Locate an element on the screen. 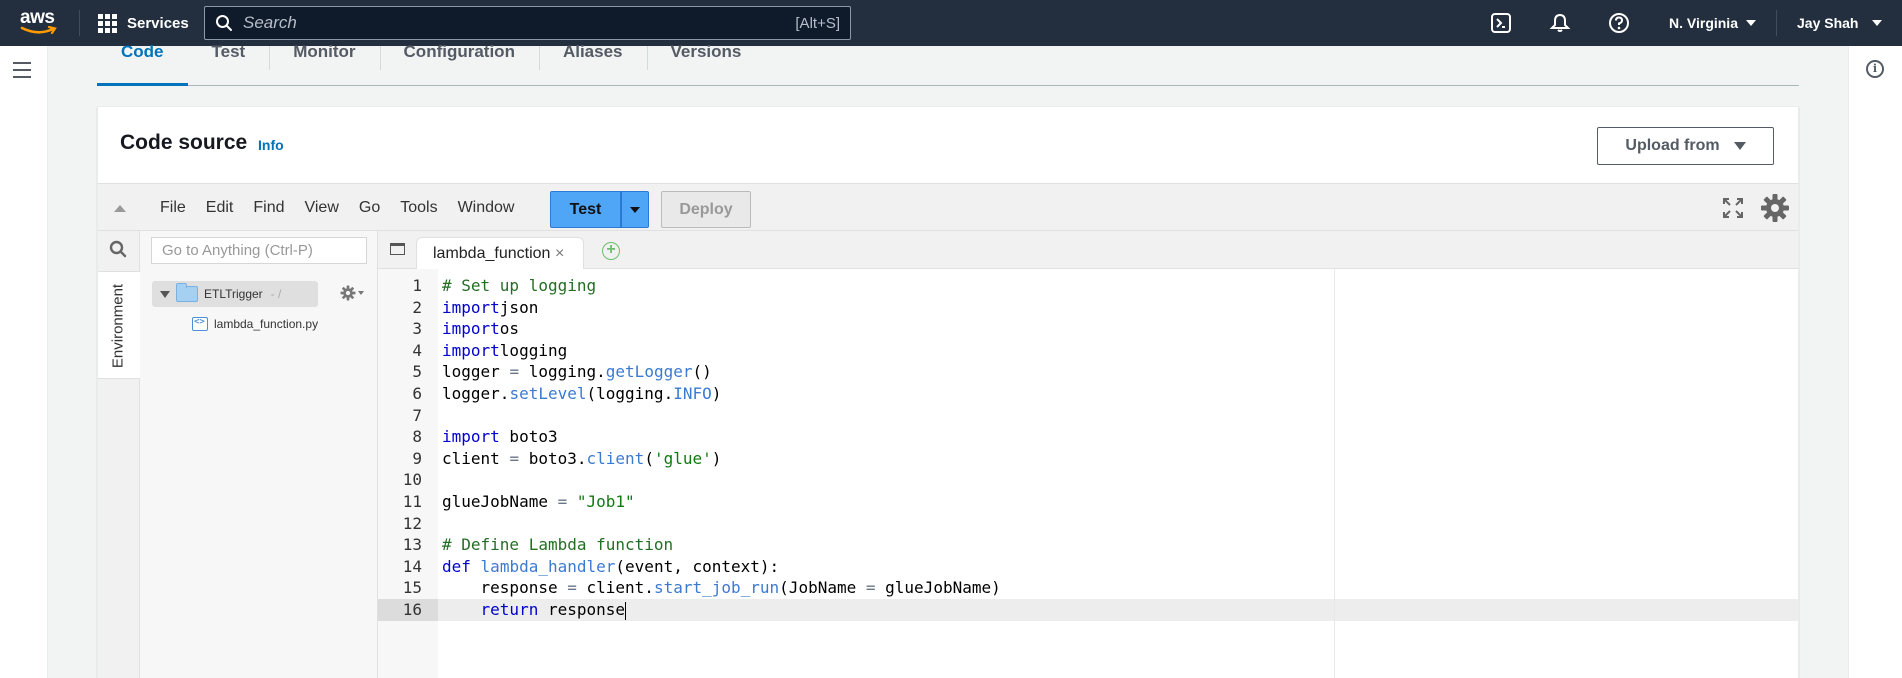 The height and width of the screenshot is (678, 1902). environment-tab: Environment is located at coordinates (119, 325).